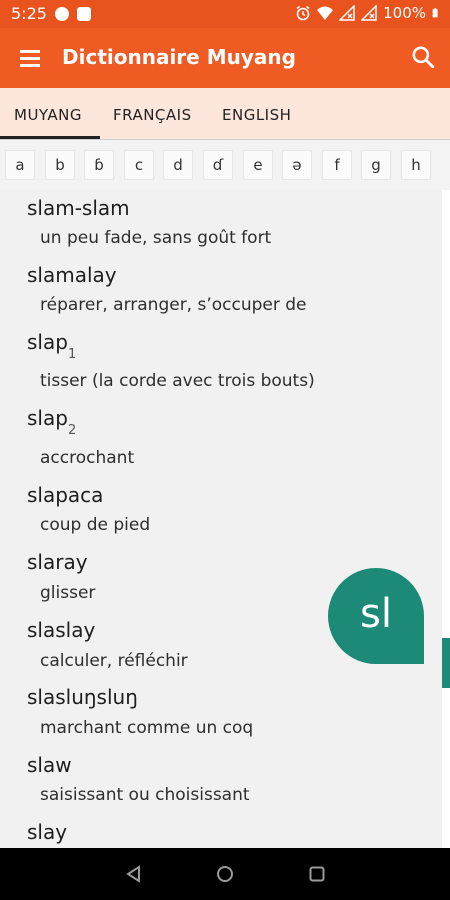 The image size is (450, 900). I want to click on language-tabs: MUYANG FRANÇAIS ENGLISH, so click(225, 114).